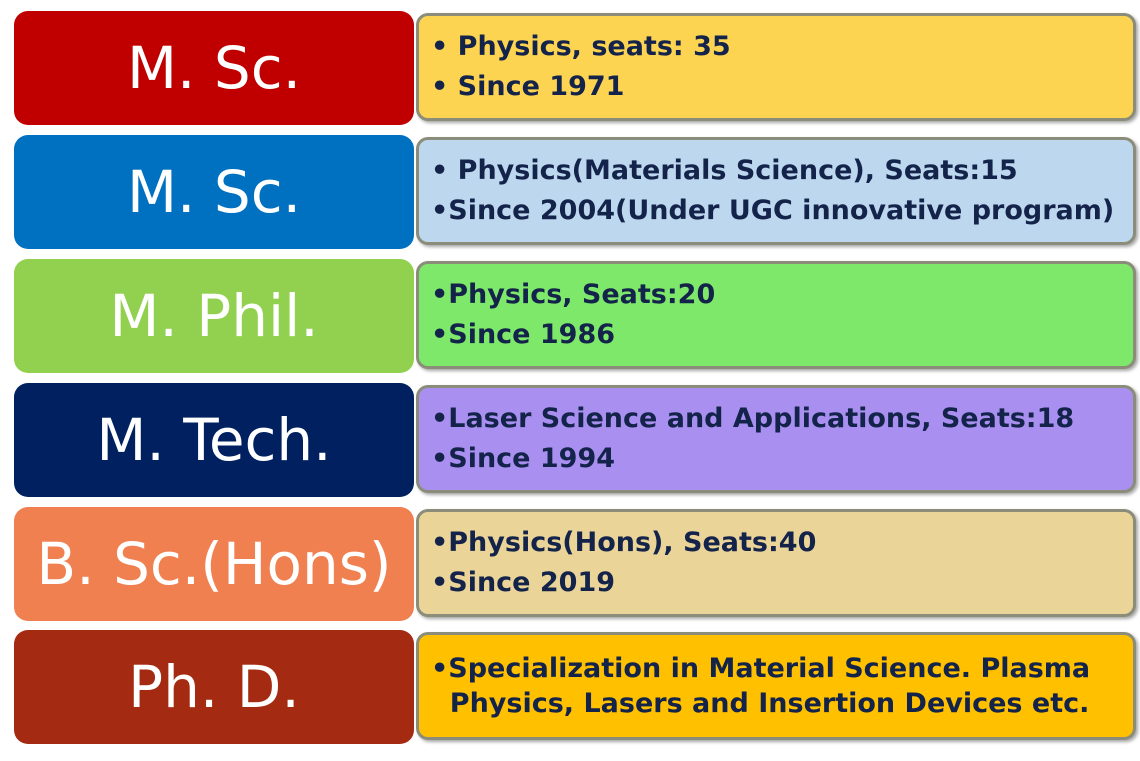 The width and height of the screenshot is (1140, 761). I want to click on program-details: •Physics, Seats:20 •Since 1986, so click(776, 315).